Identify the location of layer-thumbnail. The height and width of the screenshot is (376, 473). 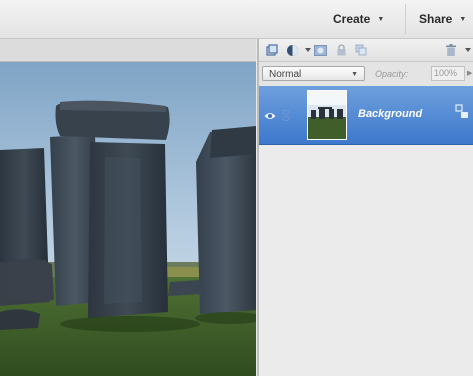
(327, 115).